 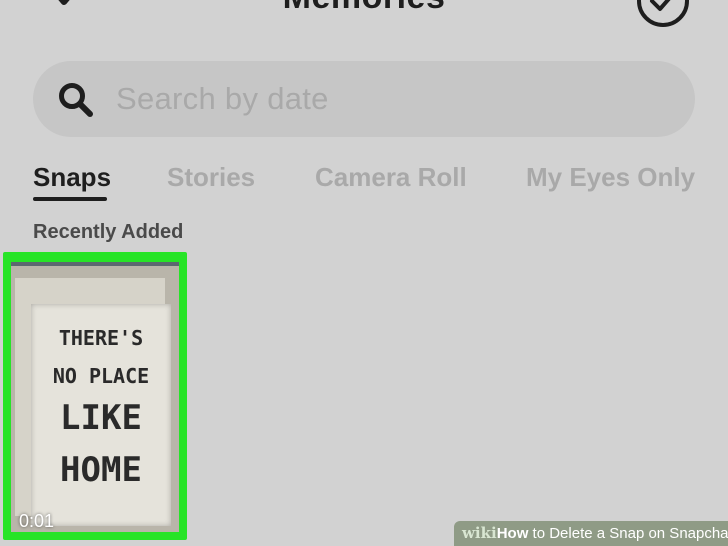 I want to click on frame-matting: THERE'S NO PLACE LIKE HOME, so click(x=93, y=402).